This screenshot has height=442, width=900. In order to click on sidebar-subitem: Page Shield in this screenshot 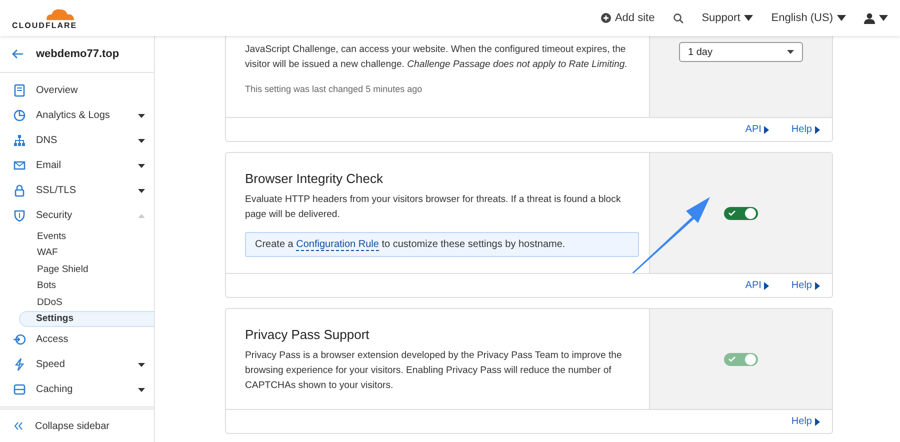, I will do `click(77, 269)`.